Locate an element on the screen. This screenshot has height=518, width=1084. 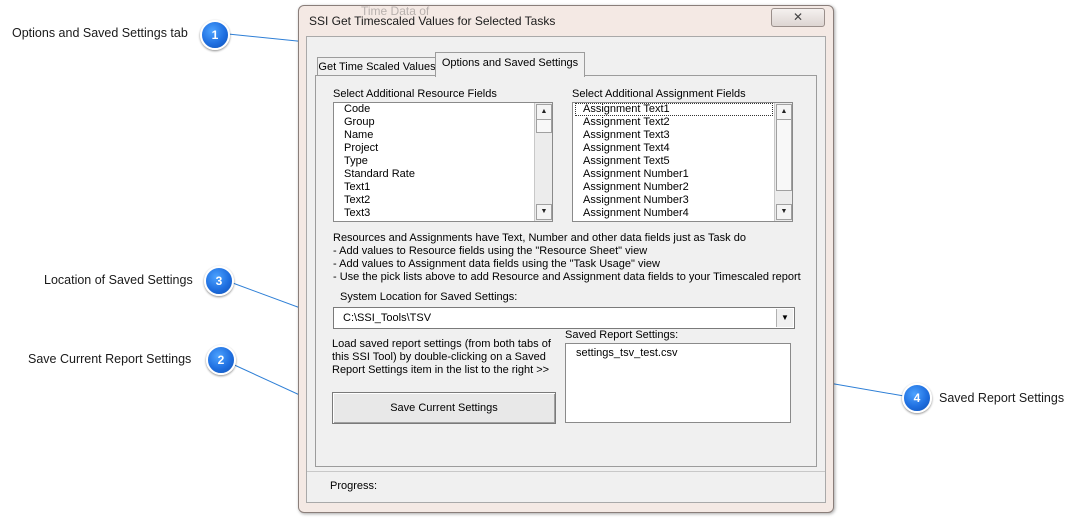
callout-badge-3: 3 is located at coordinates (219, 281).